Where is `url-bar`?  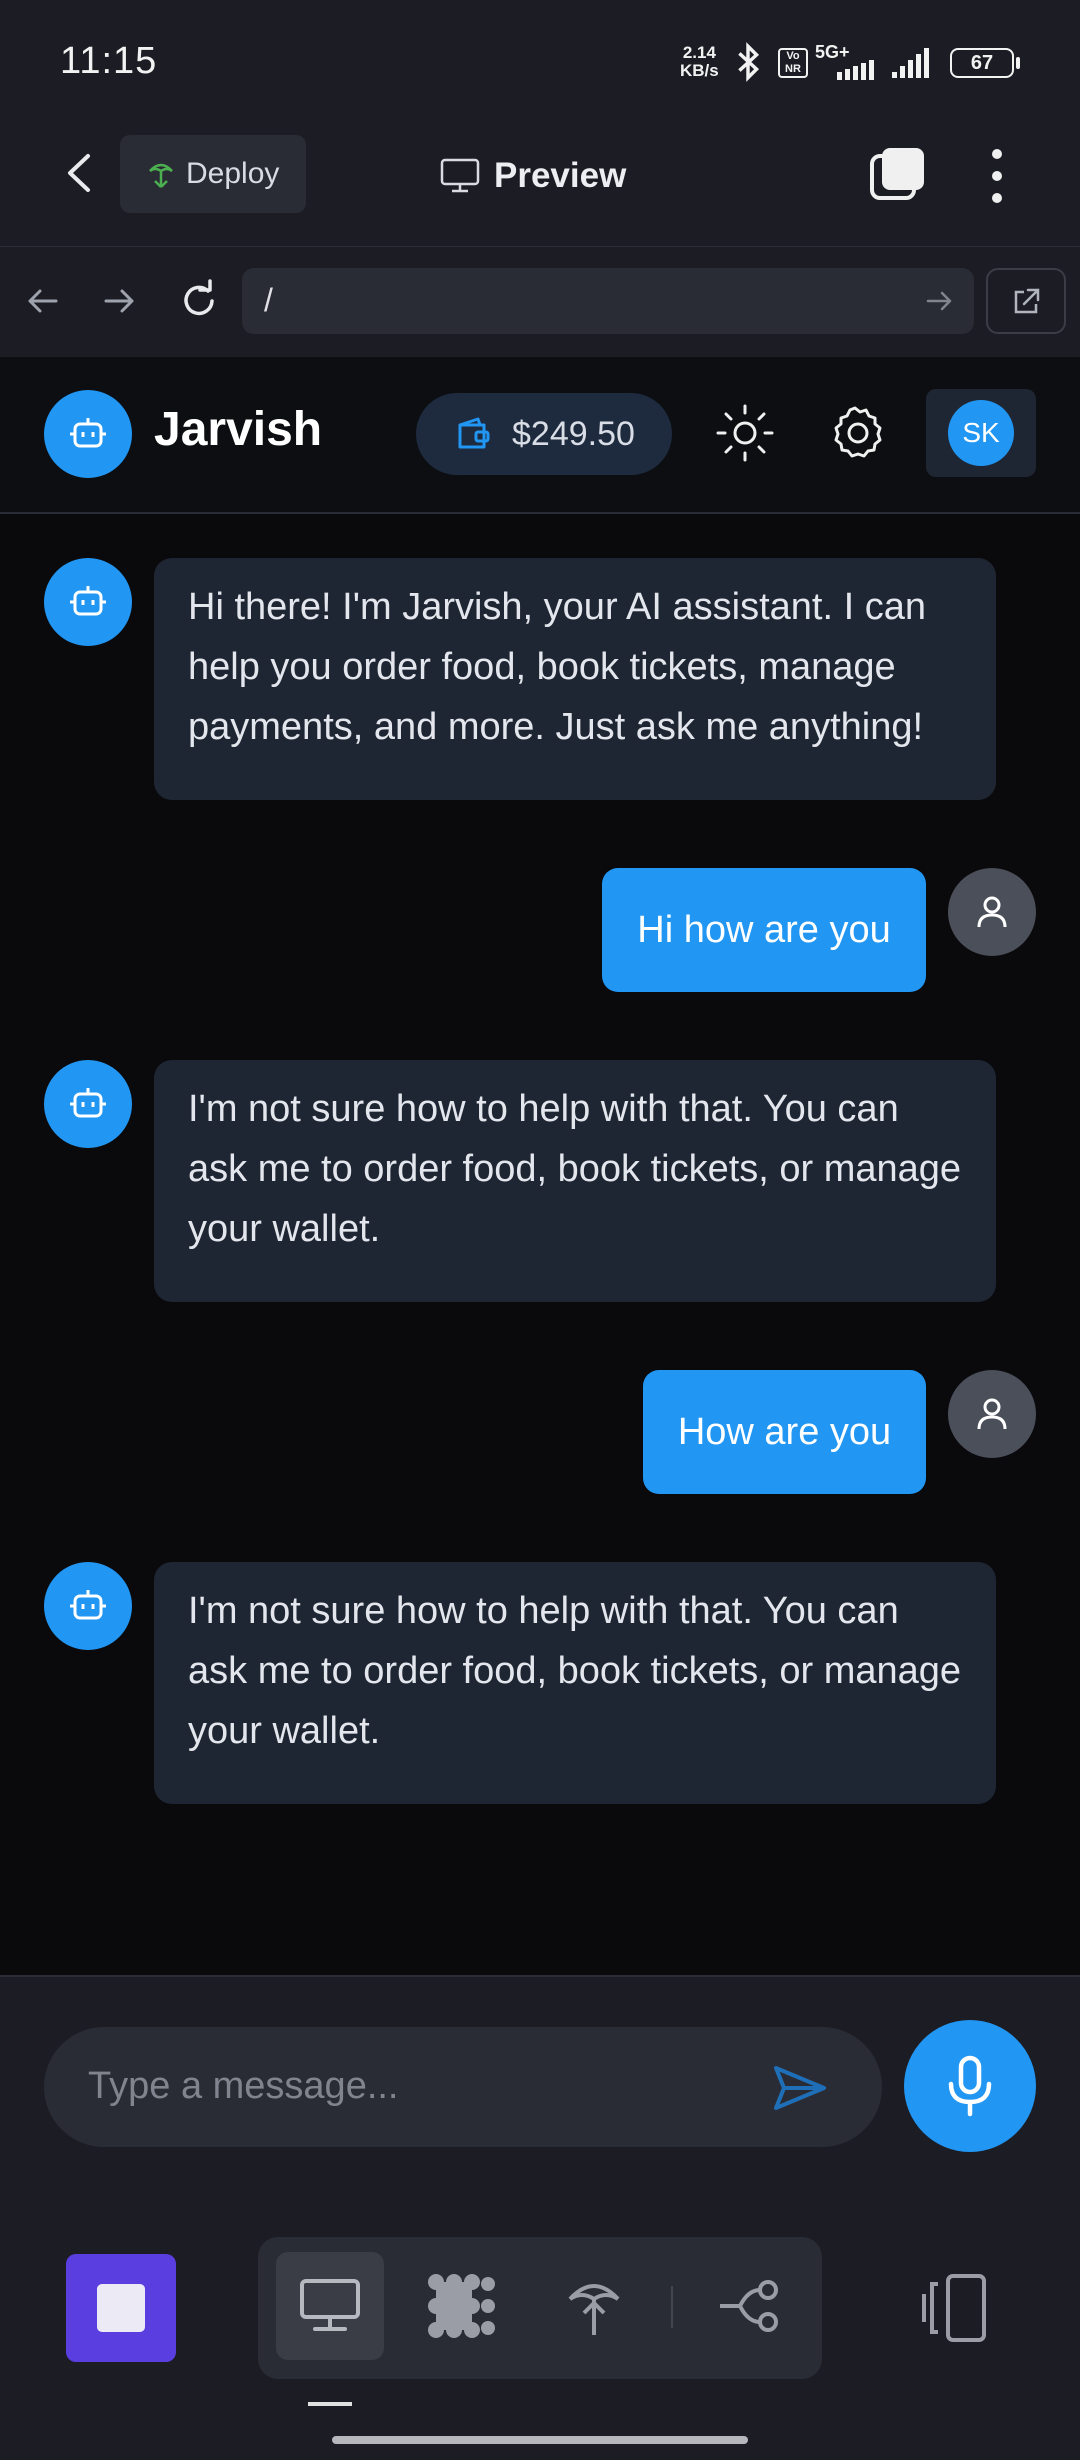 url-bar is located at coordinates (608, 301).